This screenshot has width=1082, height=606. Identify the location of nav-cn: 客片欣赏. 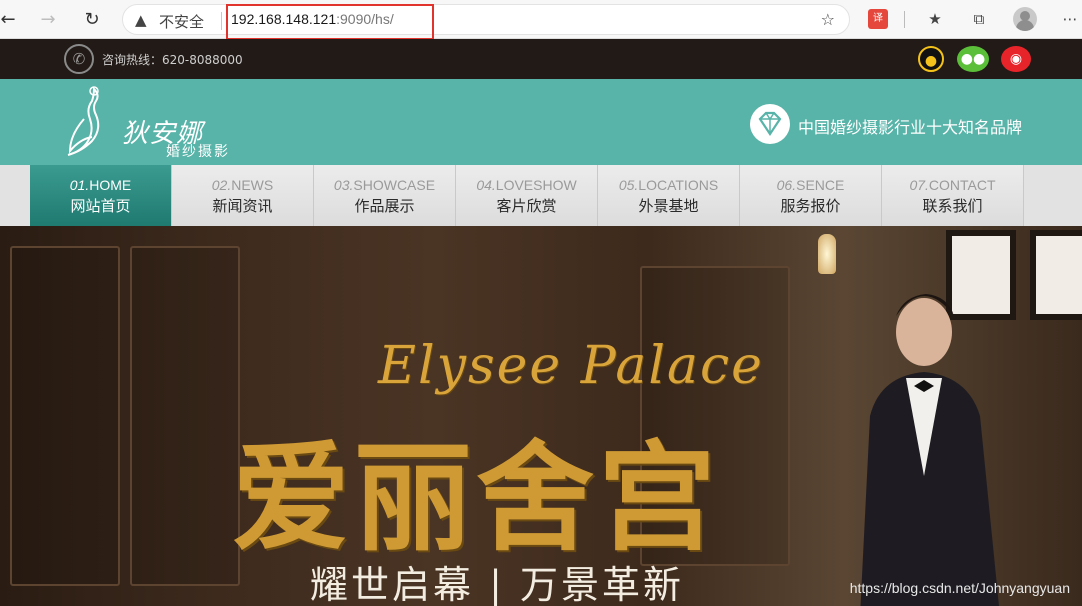
(526, 206).